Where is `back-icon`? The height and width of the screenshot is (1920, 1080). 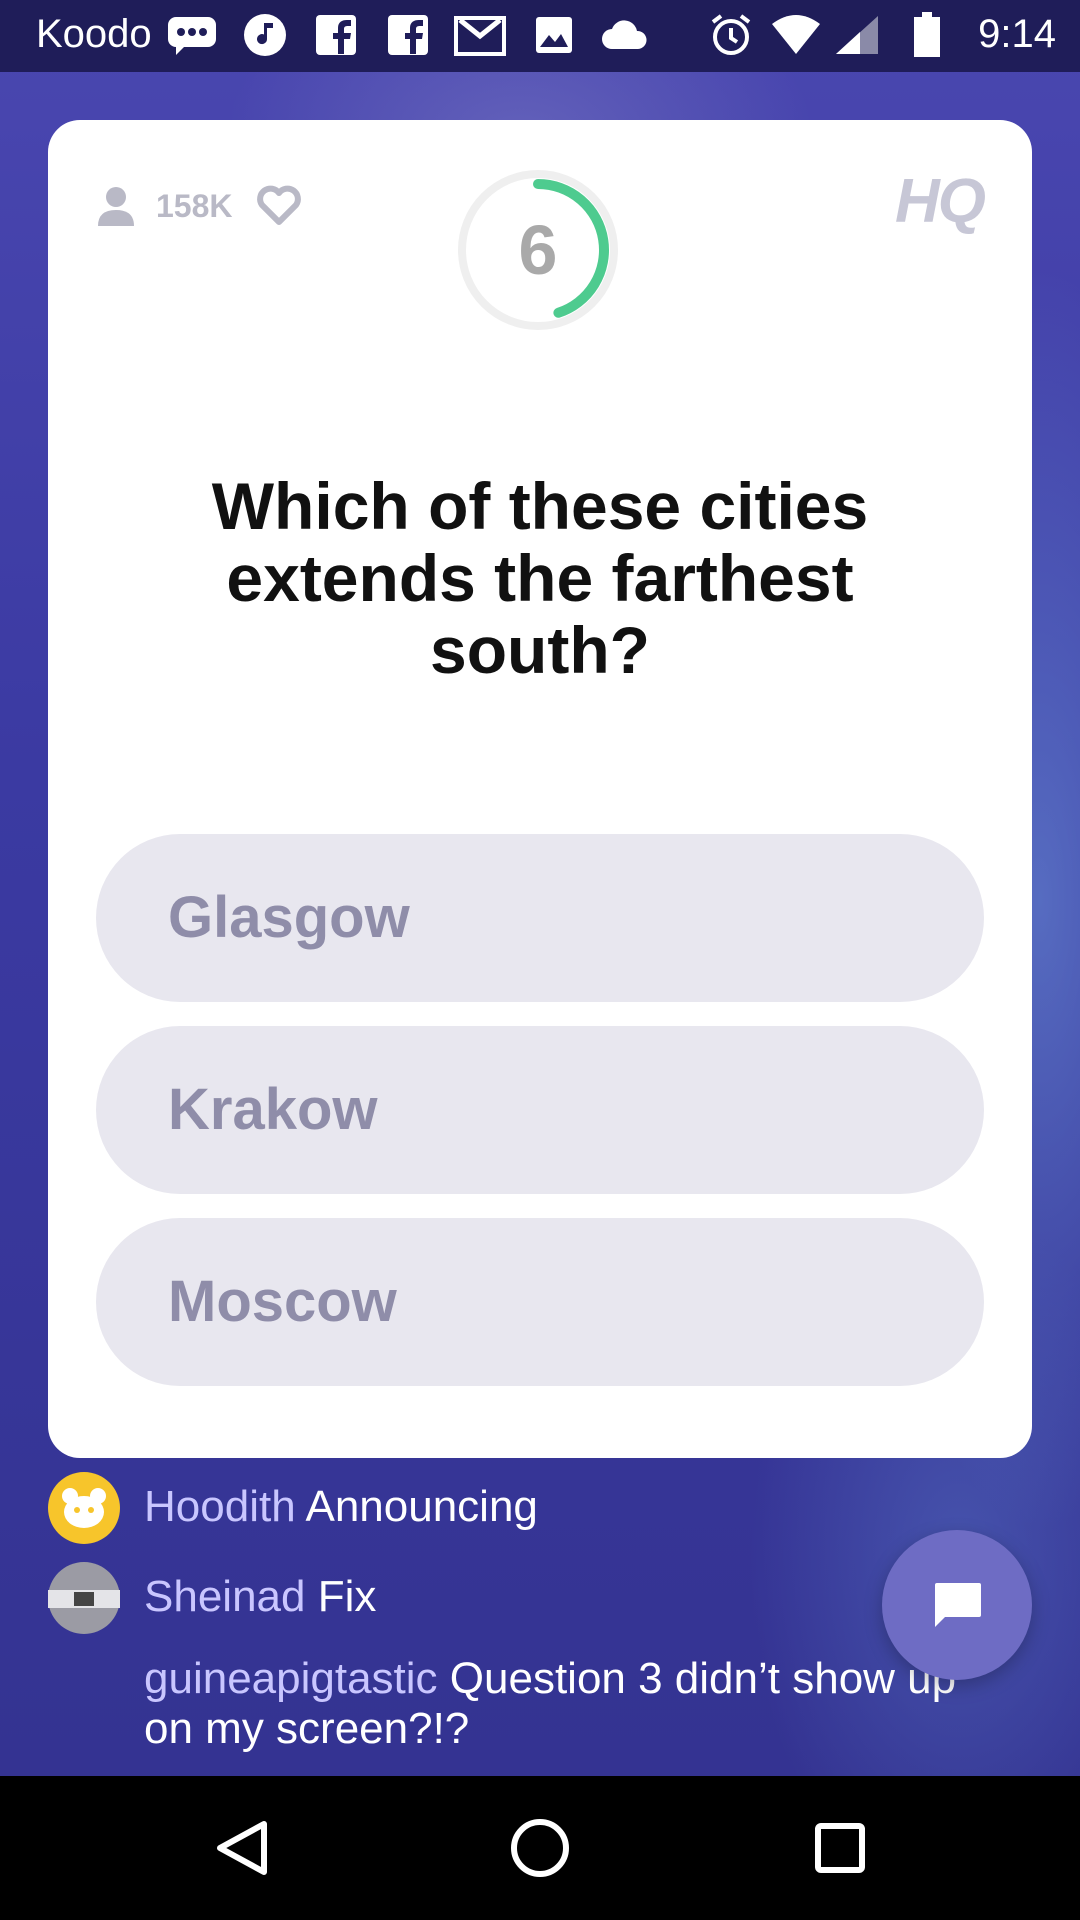
back-icon is located at coordinates (242, 1848).